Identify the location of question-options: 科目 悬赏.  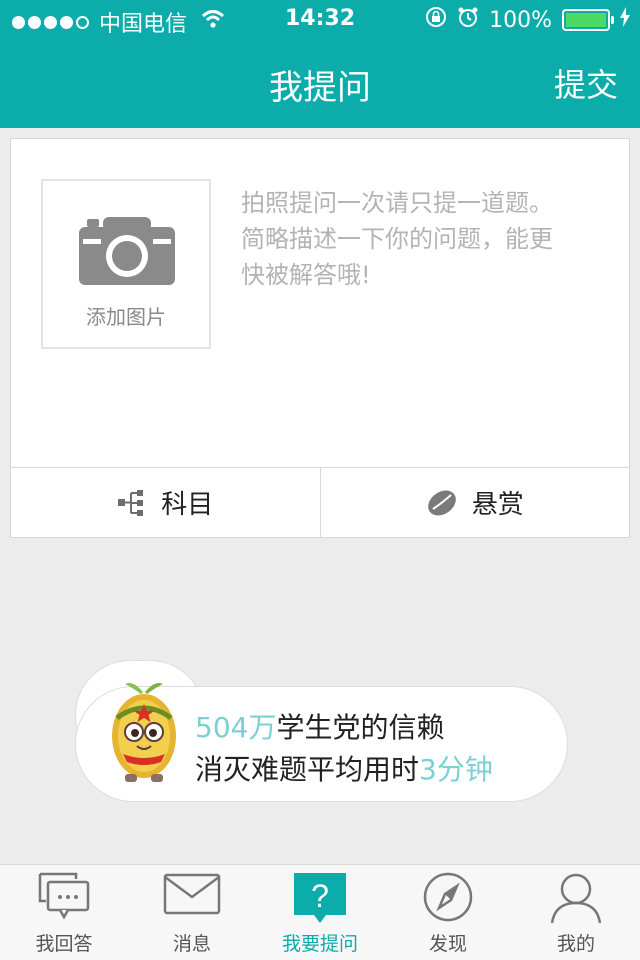
(320, 502).